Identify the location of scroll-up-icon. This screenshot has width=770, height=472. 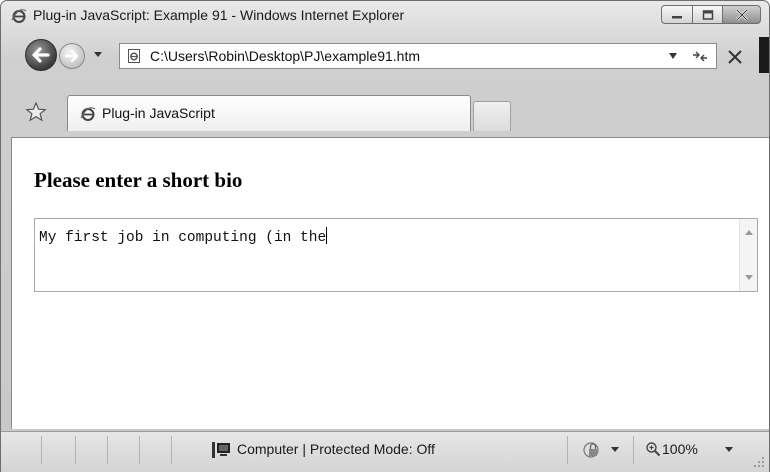
(749, 232).